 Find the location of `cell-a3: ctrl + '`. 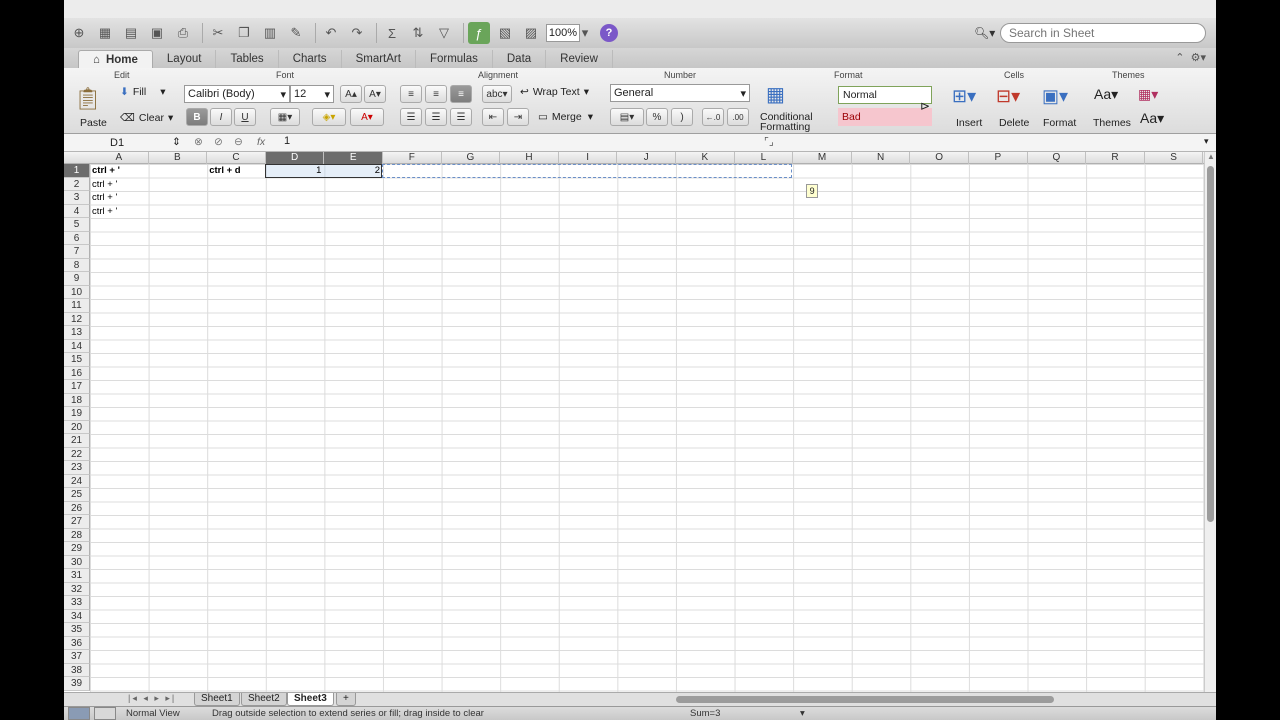

cell-a3: ctrl + ' is located at coordinates (119, 198).